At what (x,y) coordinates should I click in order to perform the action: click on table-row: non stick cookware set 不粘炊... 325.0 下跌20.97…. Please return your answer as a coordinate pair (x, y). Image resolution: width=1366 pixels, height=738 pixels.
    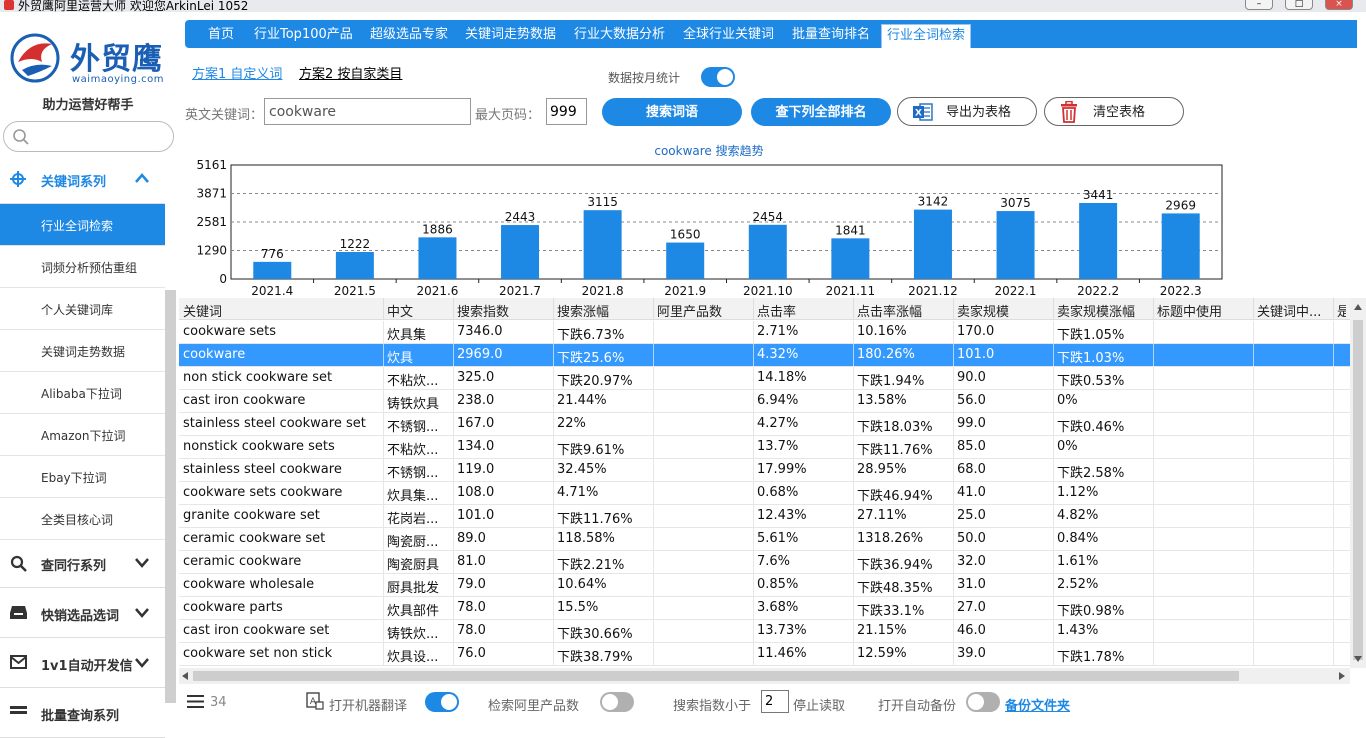
    Looking at the image, I should click on (764, 378).